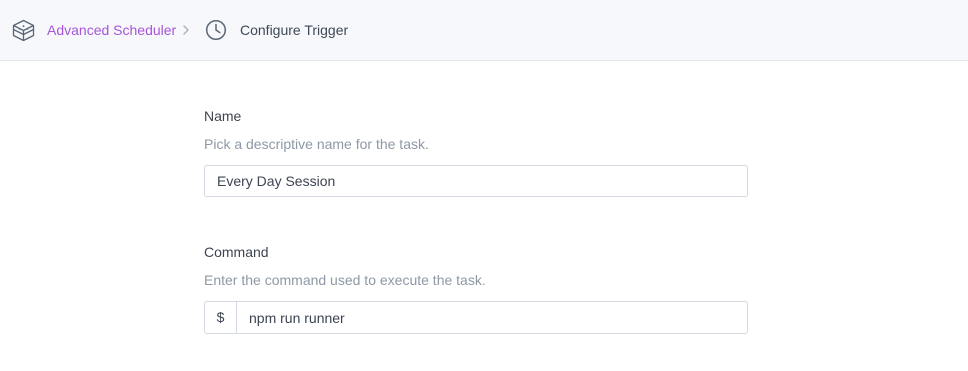 Image resolution: width=968 pixels, height=371 pixels. I want to click on command-label: Command, so click(236, 252).